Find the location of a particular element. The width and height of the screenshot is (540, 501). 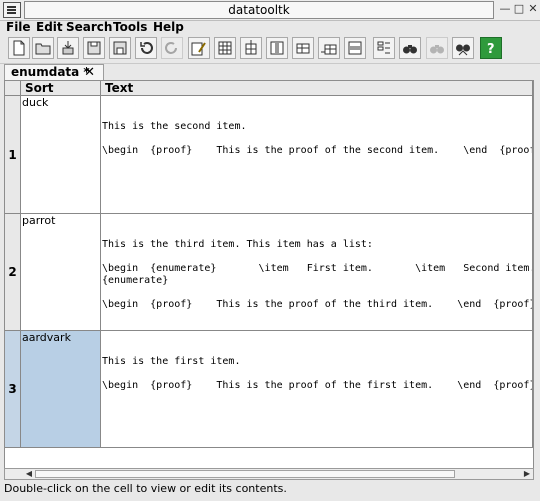

table-corner is located at coordinates (13, 88).